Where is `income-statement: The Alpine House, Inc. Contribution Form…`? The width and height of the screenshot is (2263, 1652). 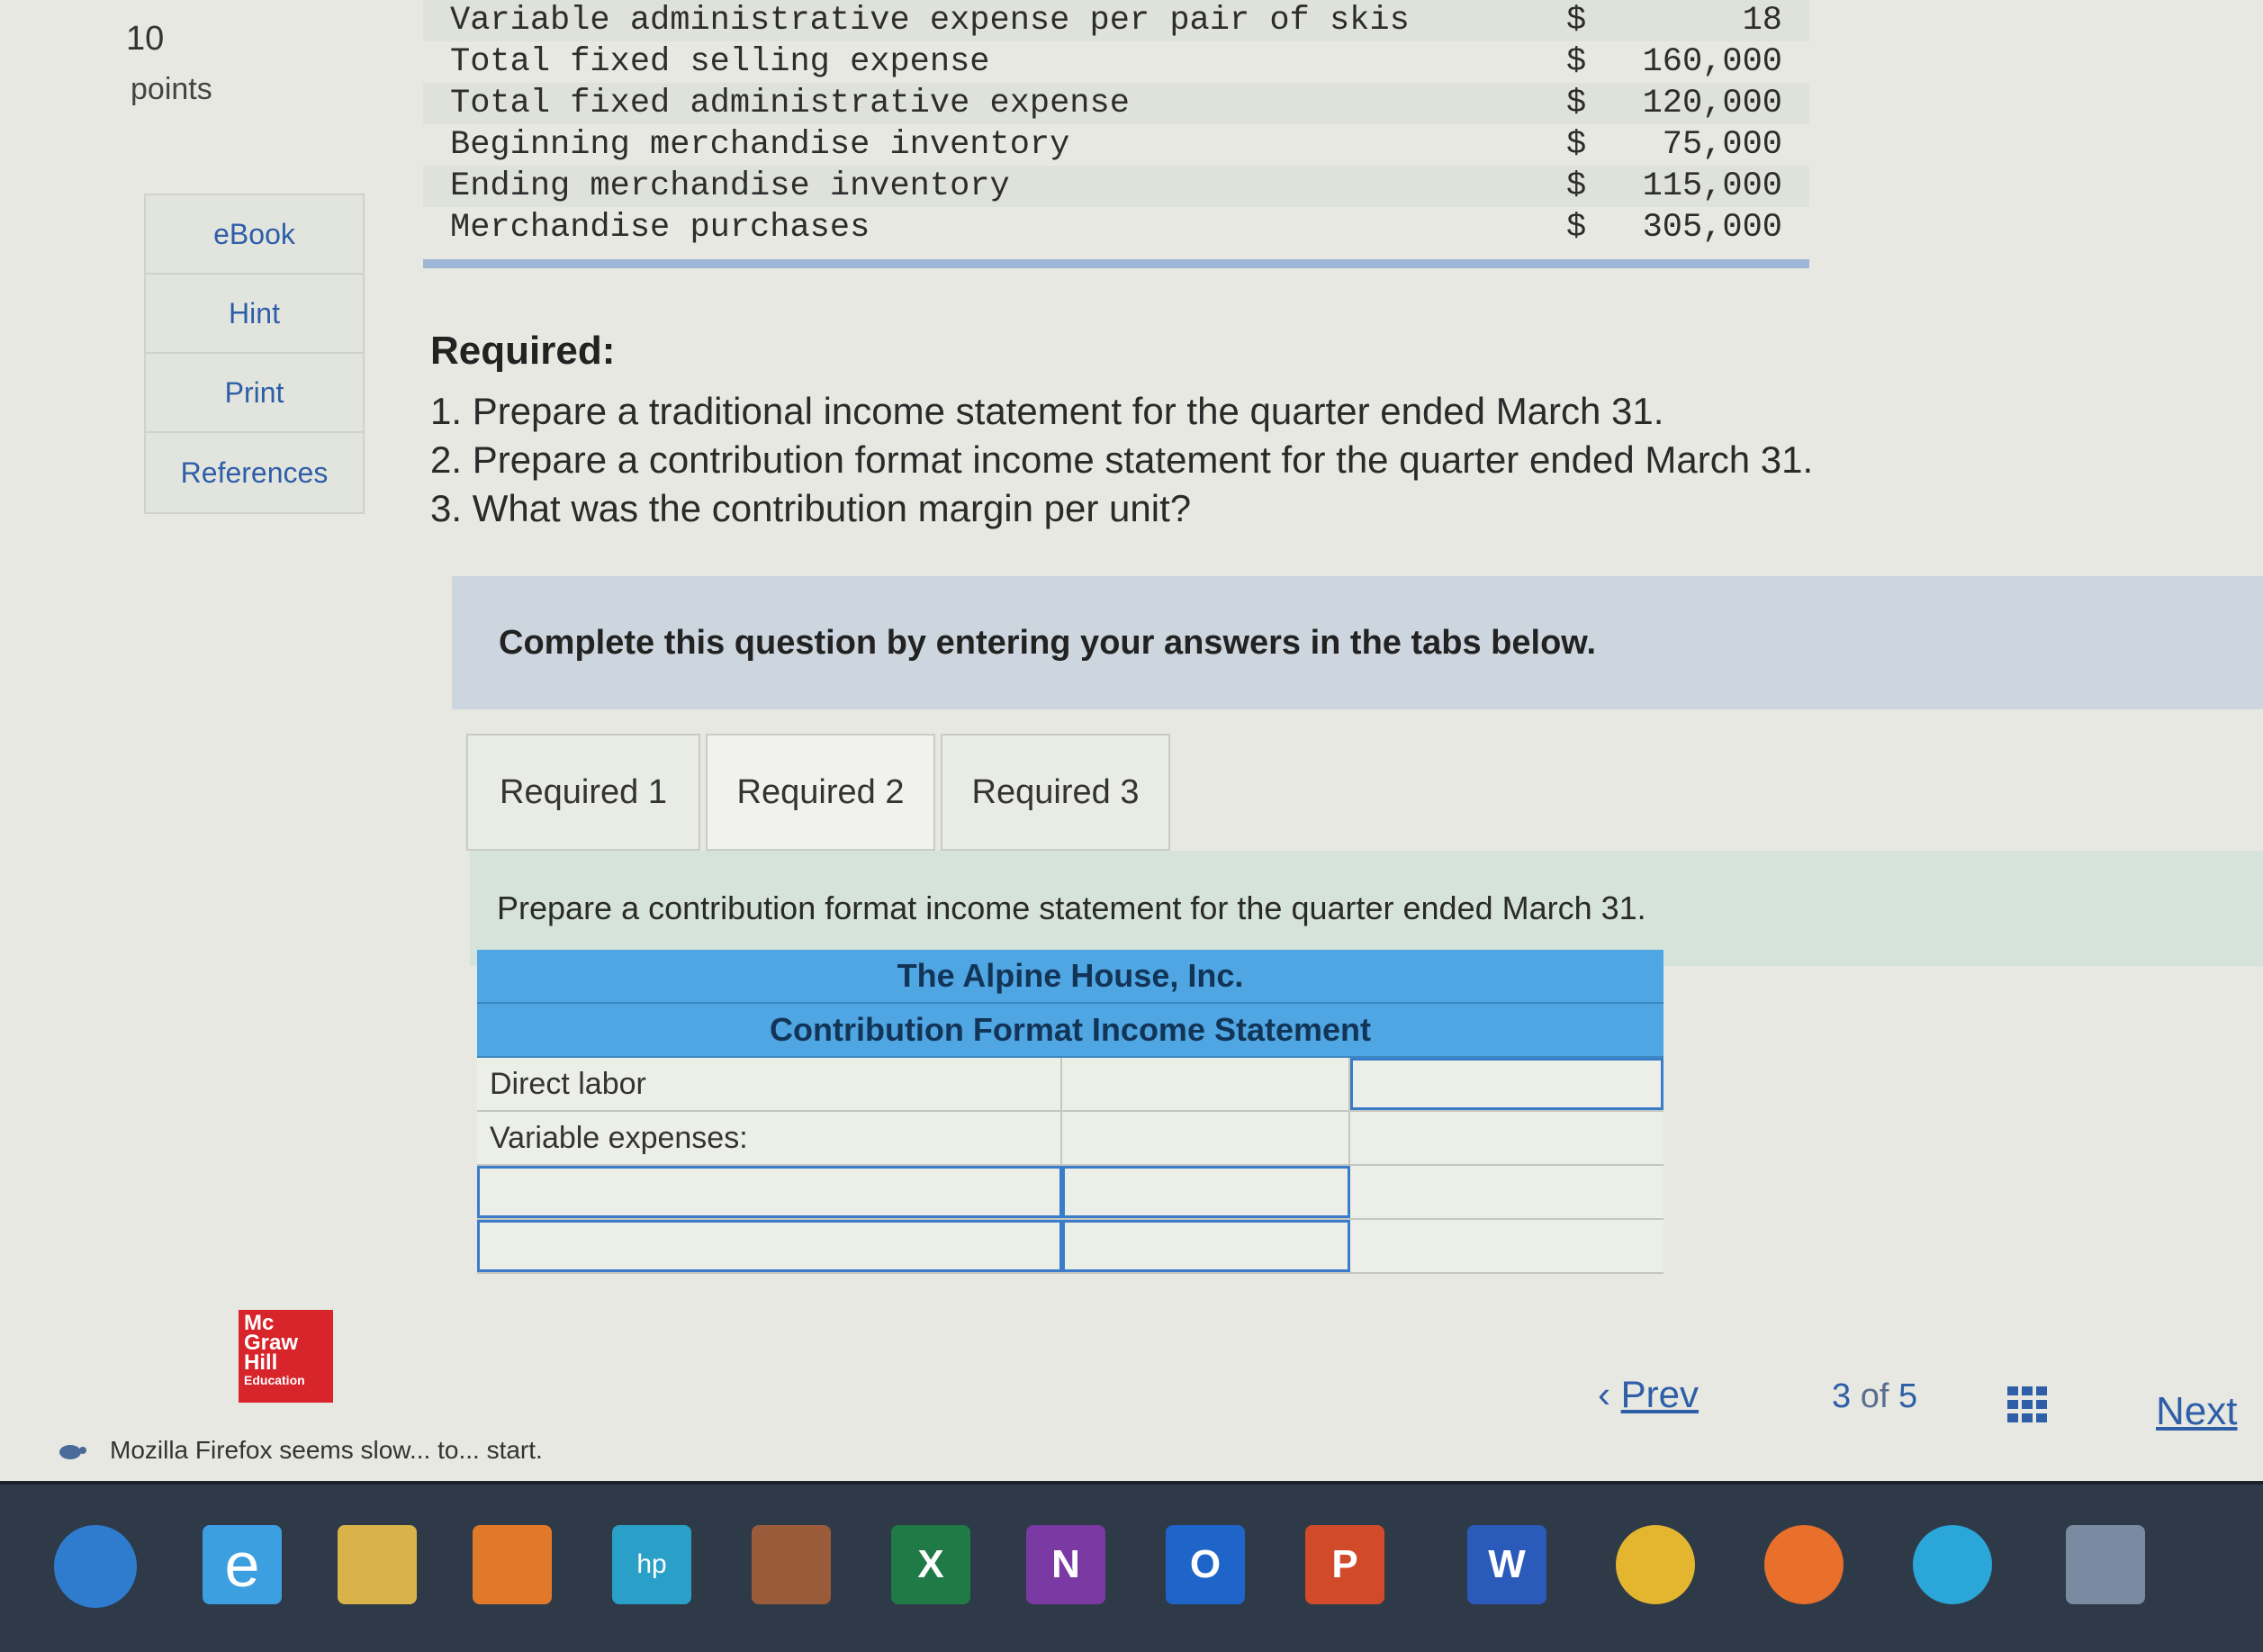
income-statement: The Alpine House, Inc. Contribution Form… is located at coordinates (1070, 1112).